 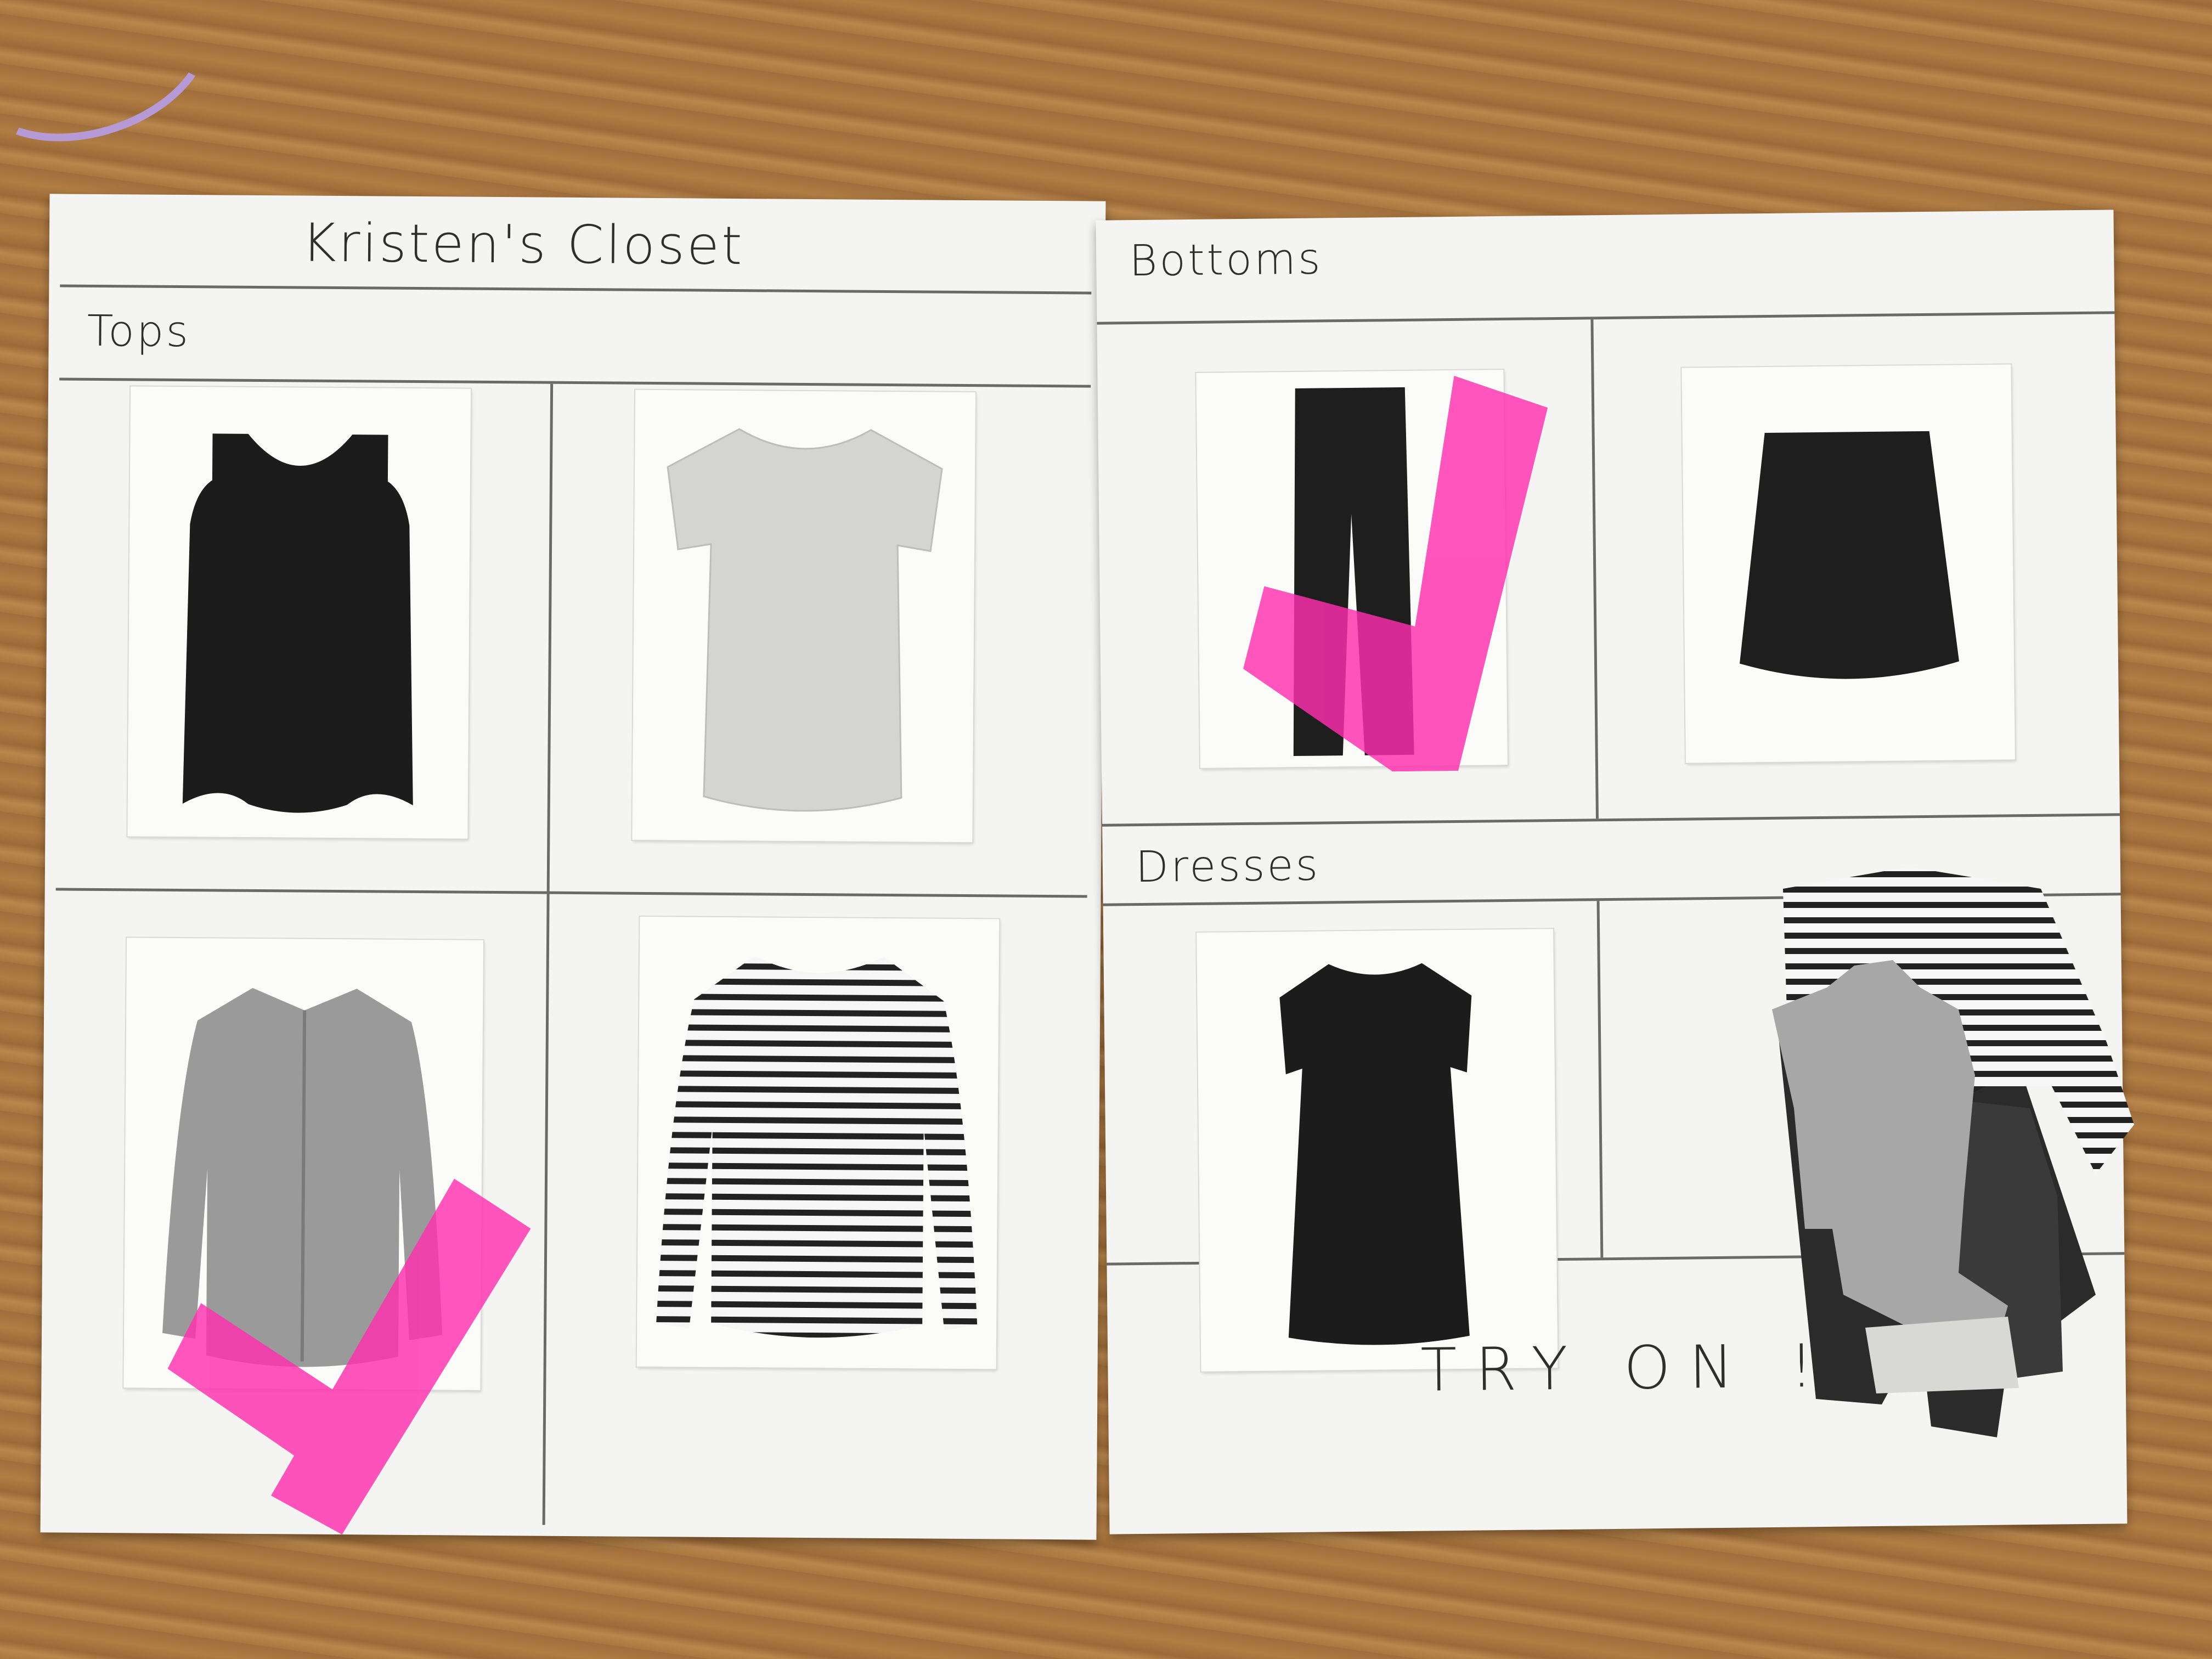 I want to click on item-card-black-tank, so click(x=299, y=612).